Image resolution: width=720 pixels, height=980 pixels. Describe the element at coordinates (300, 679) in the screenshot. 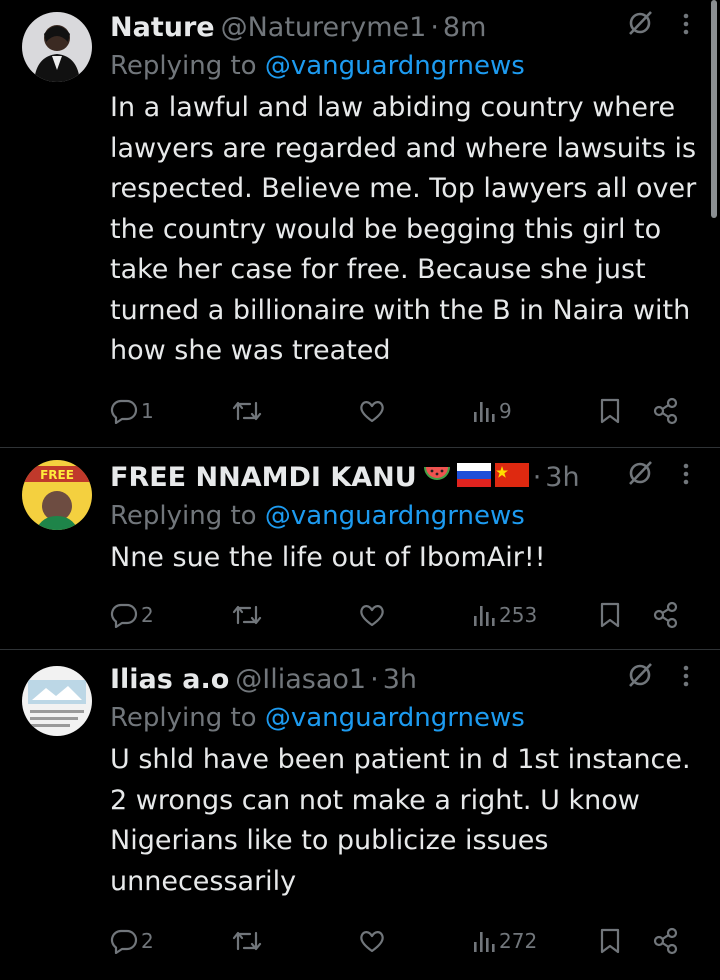

I see `user-handle: @Iliasao1` at that location.